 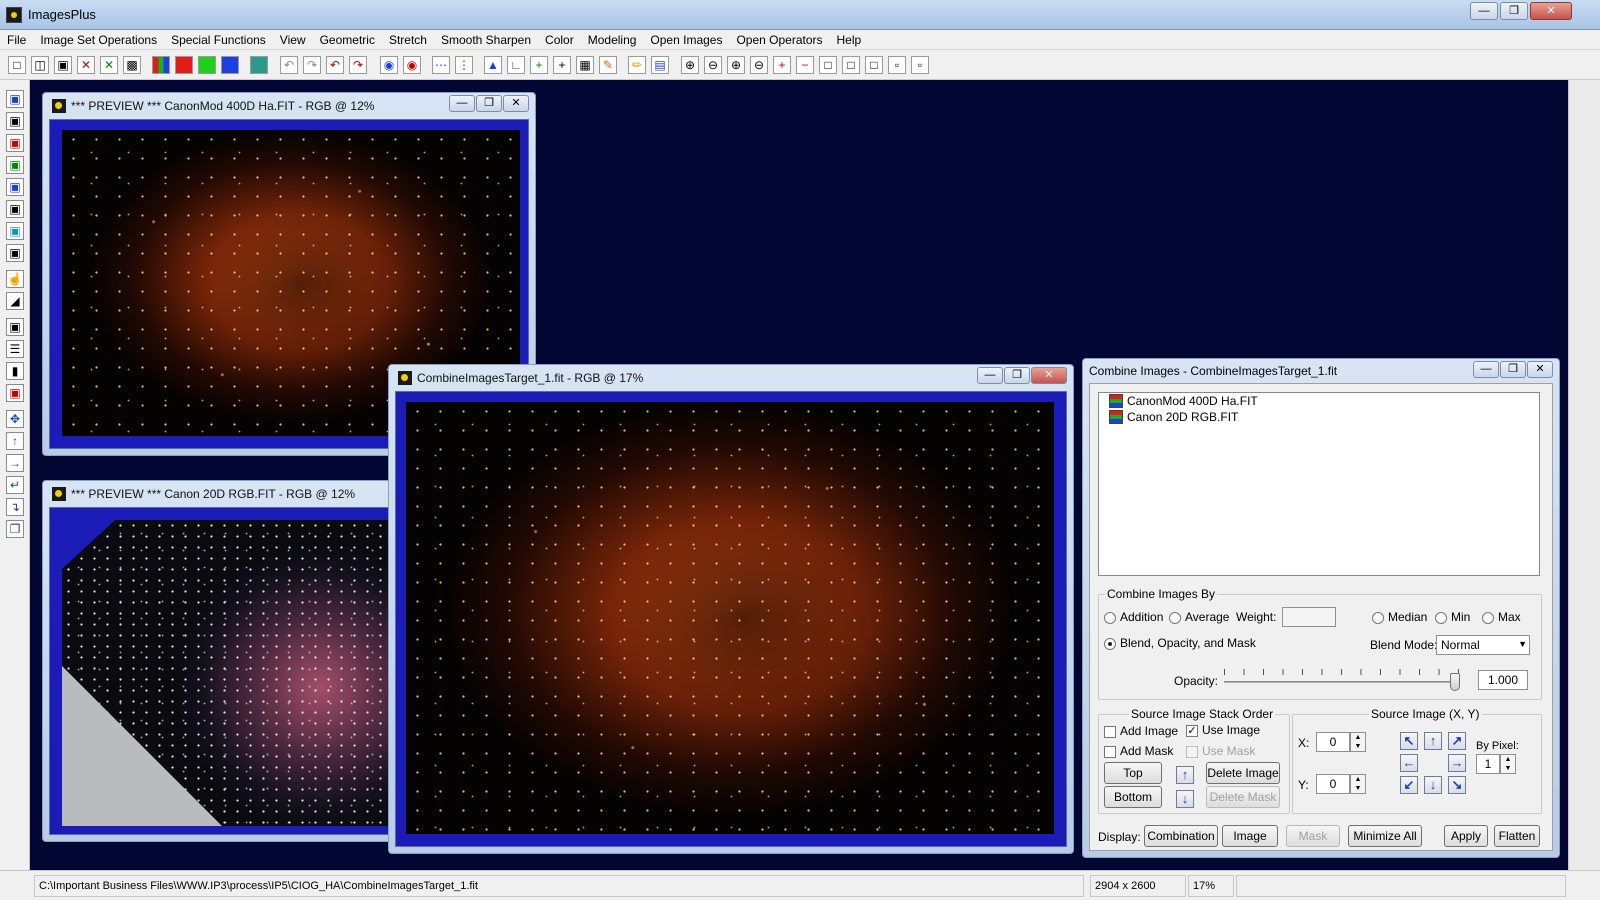 I want to click on top-button: Top, so click(x=1133, y=773).